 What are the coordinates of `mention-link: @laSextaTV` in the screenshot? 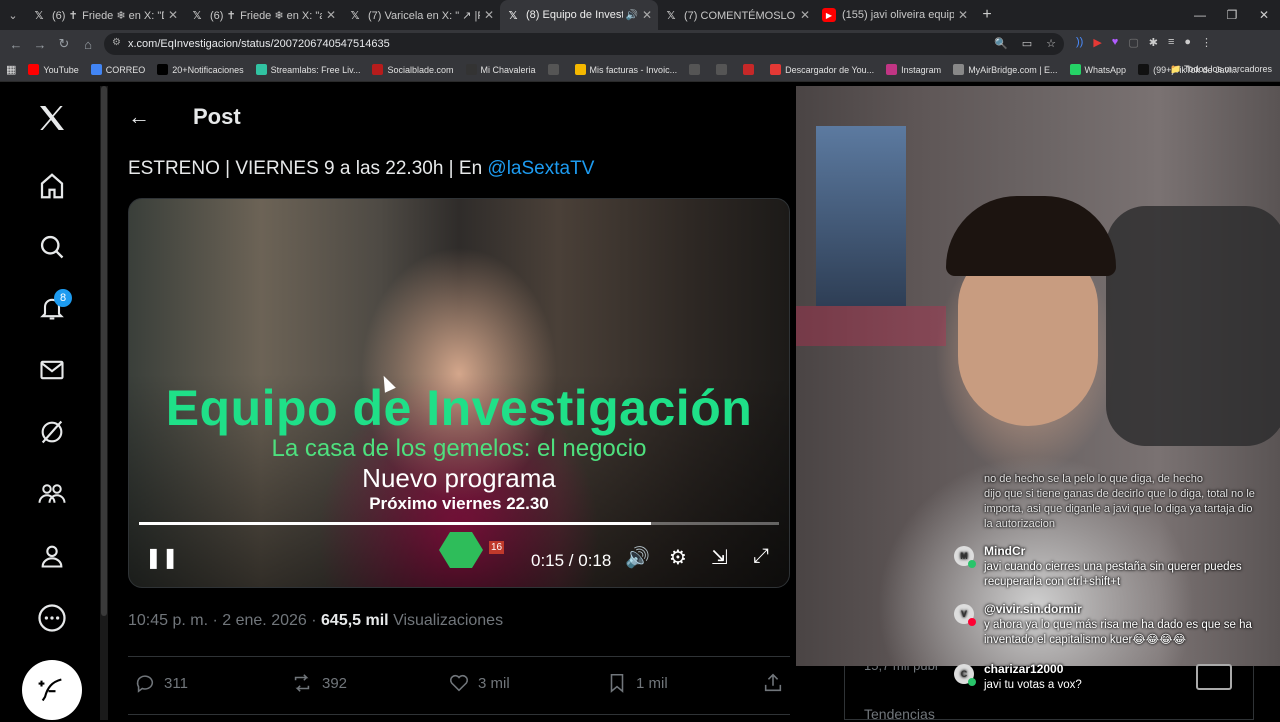 It's located at (540, 168).